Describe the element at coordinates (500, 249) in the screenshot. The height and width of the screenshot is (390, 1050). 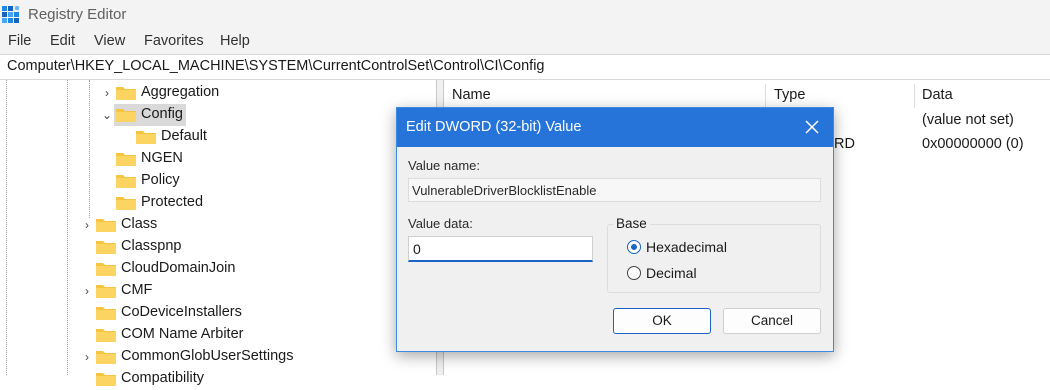
I see `value-data-input` at that location.